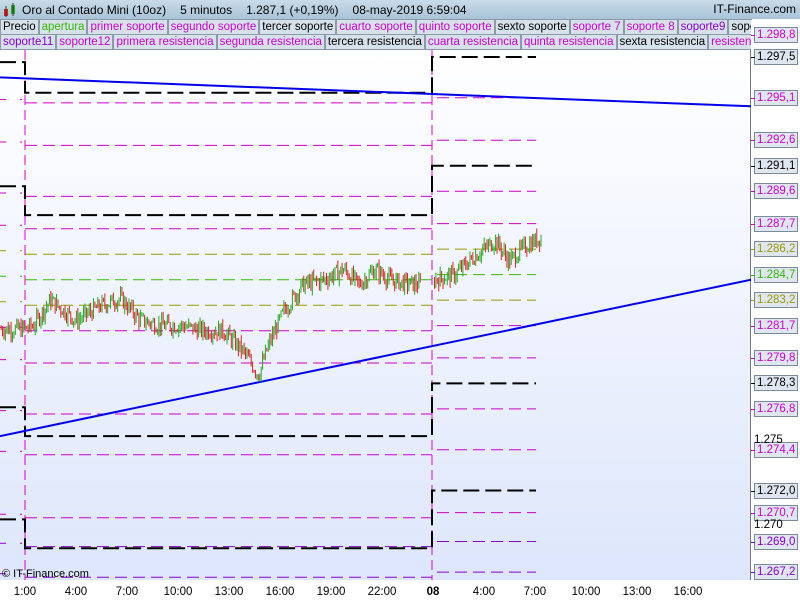 Image resolution: width=800 pixels, height=600 pixels. What do you see at coordinates (206, 10) in the screenshot?
I see `interval: 5 minutos` at bounding box center [206, 10].